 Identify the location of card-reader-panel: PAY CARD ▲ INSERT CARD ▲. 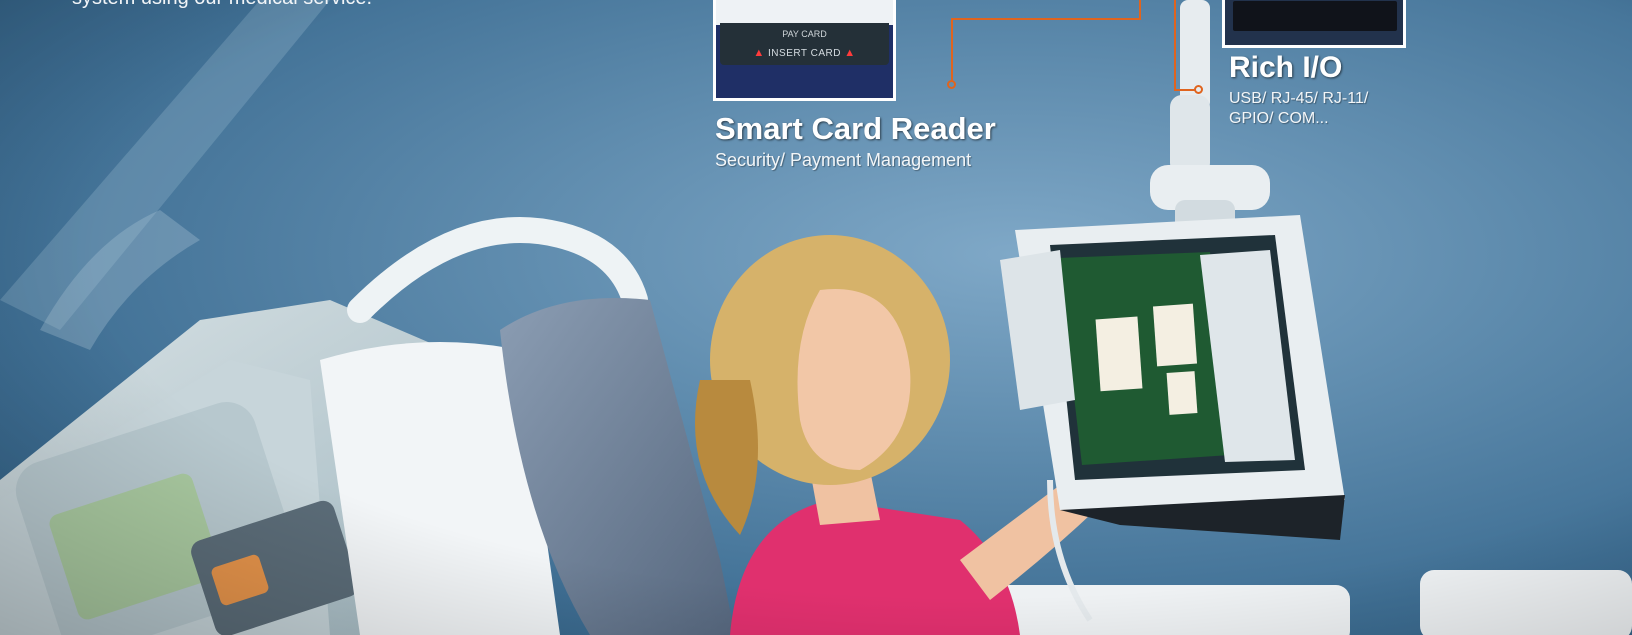
(804, 44).